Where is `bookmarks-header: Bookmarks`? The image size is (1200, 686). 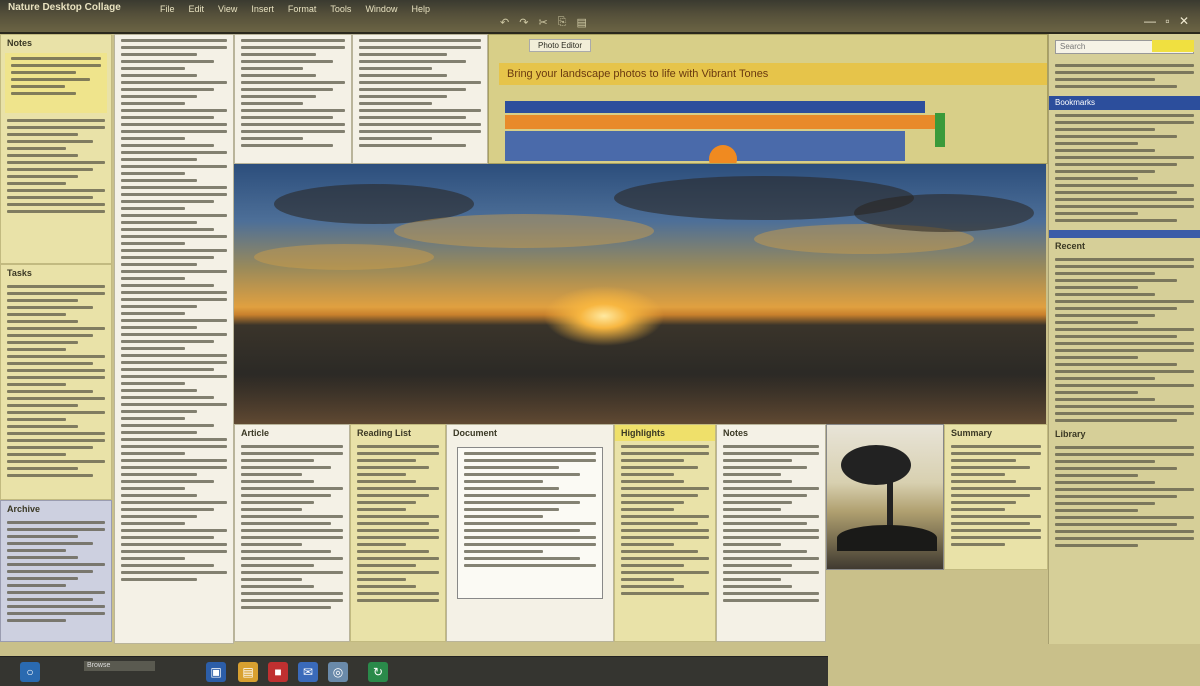 bookmarks-header: Bookmarks is located at coordinates (1124, 103).